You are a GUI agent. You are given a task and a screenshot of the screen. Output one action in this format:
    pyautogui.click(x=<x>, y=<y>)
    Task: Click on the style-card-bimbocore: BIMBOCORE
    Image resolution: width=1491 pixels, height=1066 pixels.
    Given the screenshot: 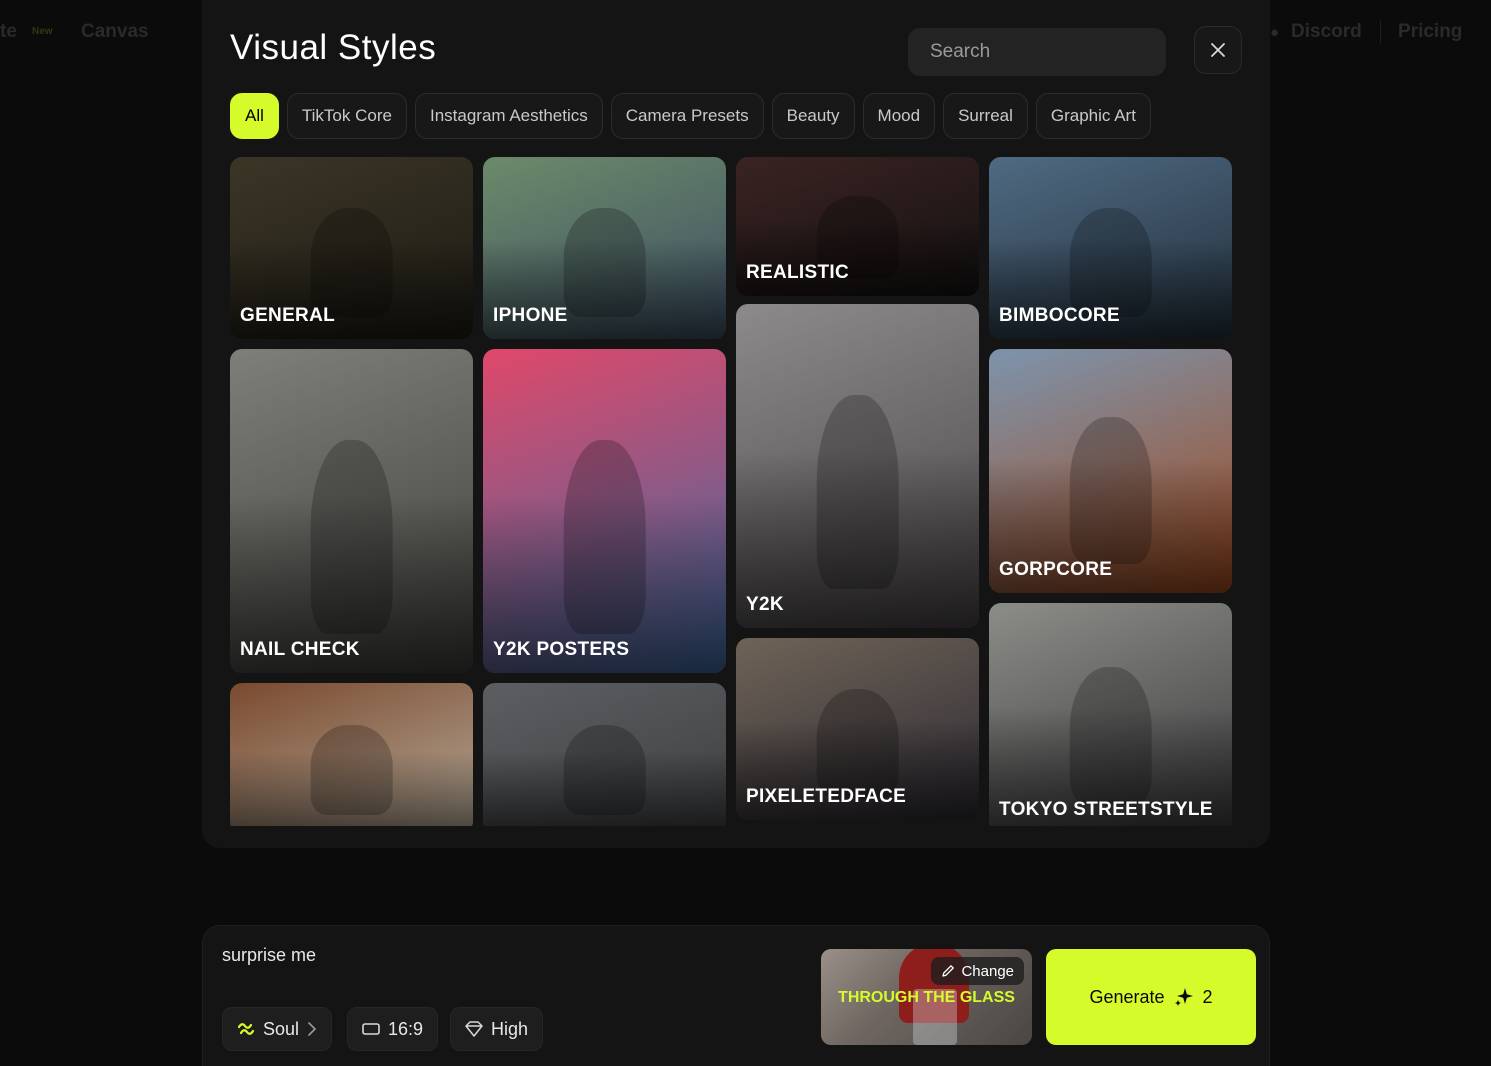 What is the action you would take?
    pyautogui.click(x=1110, y=248)
    